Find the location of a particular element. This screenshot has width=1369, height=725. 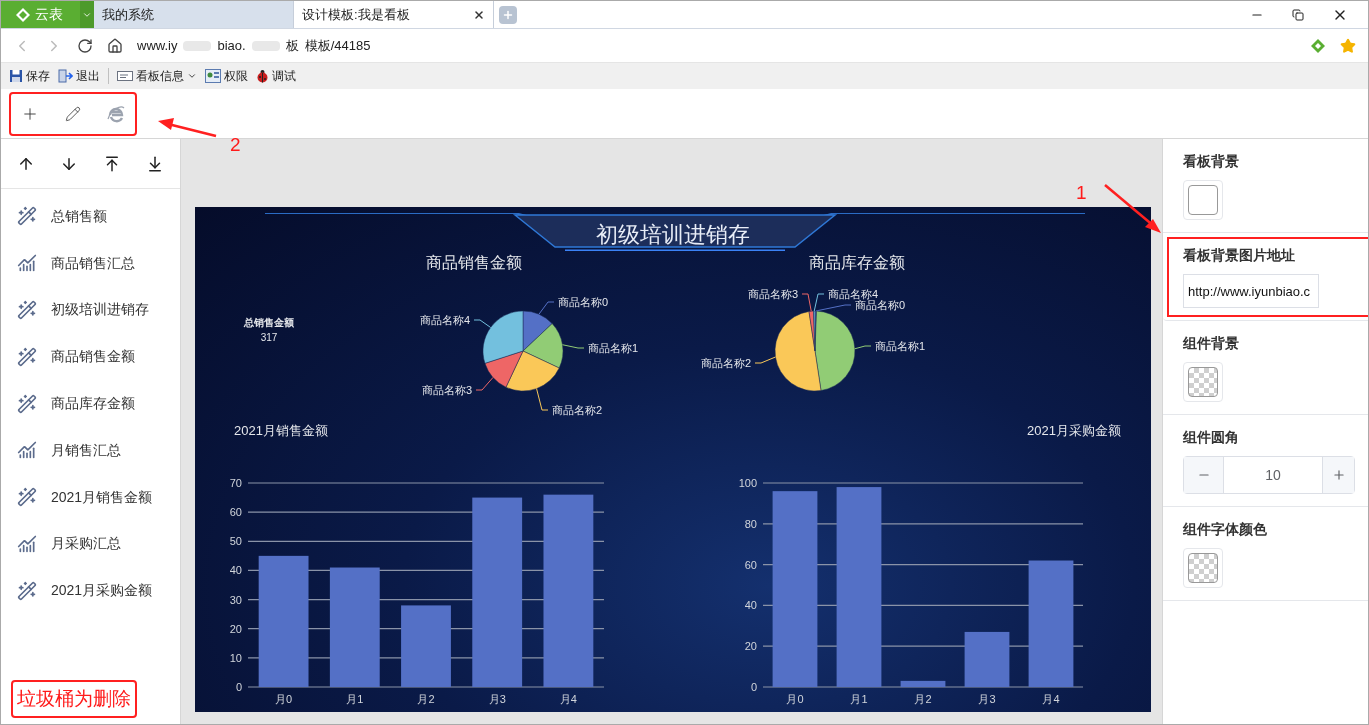

annotation-number: 1 is located at coordinates (1081, 193).